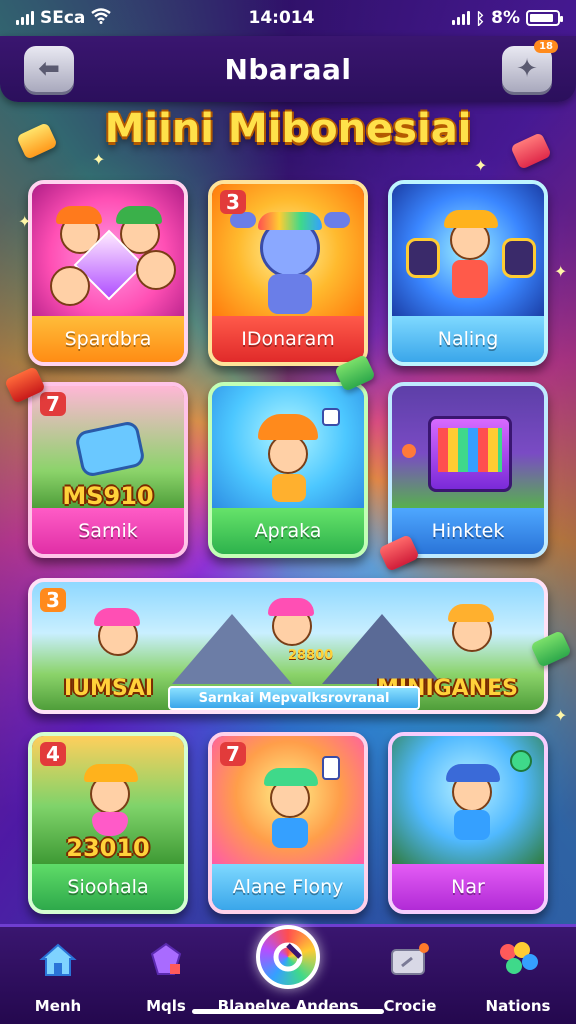 This screenshot has width=576, height=1024. Describe the element at coordinates (166, 960) in the screenshot. I see `gem-icon` at that location.